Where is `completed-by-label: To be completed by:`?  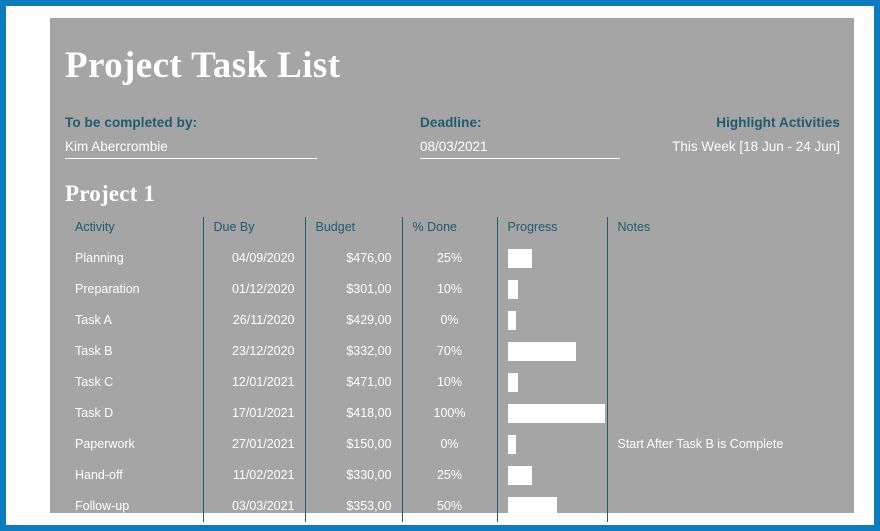
completed-by-label: To be completed by: is located at coordinates (131, 122).